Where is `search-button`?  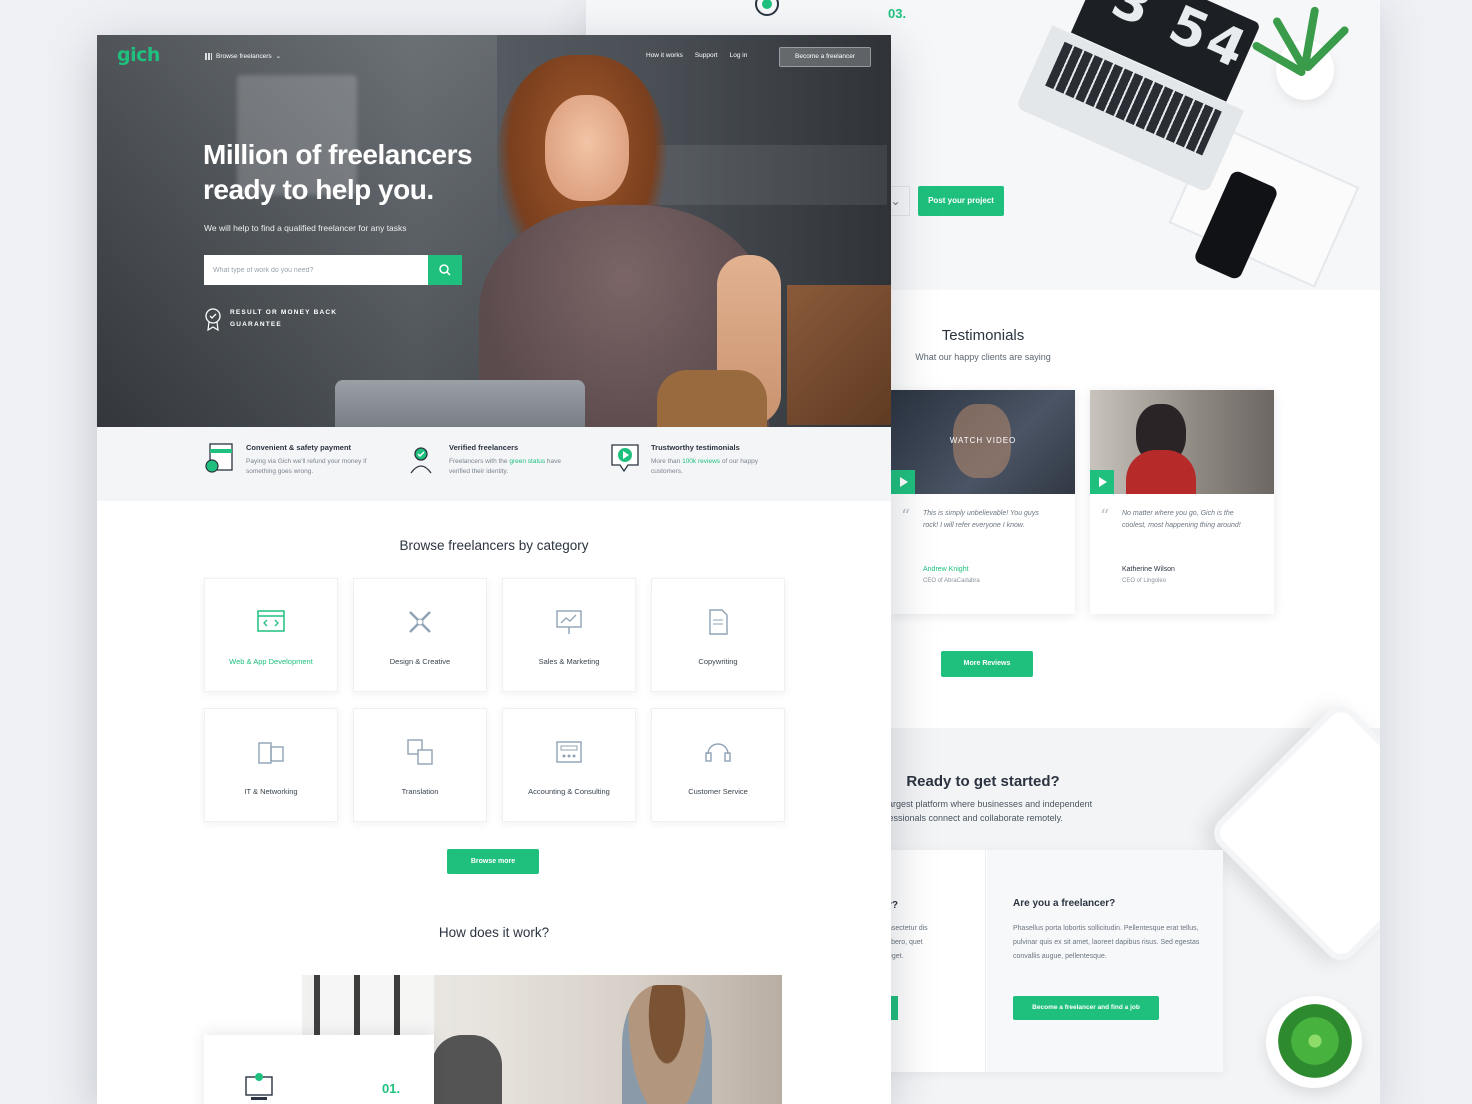 search-button is located at coordinates (445, 270).